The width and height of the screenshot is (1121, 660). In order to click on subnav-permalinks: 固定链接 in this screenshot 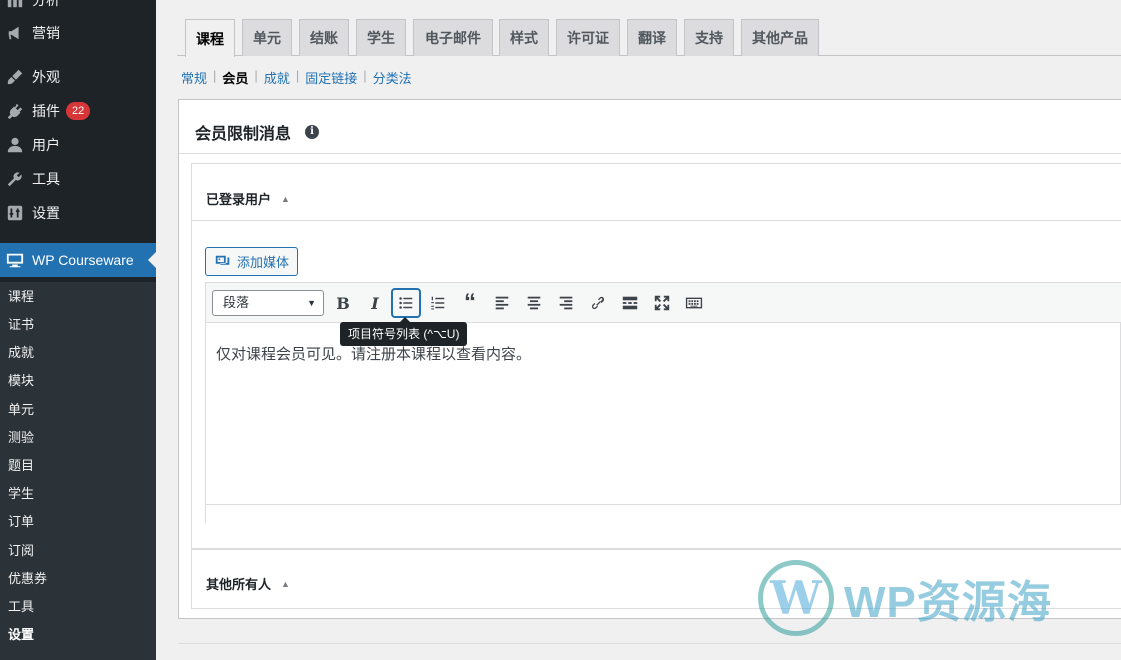, I will do `click(331, 77)`.